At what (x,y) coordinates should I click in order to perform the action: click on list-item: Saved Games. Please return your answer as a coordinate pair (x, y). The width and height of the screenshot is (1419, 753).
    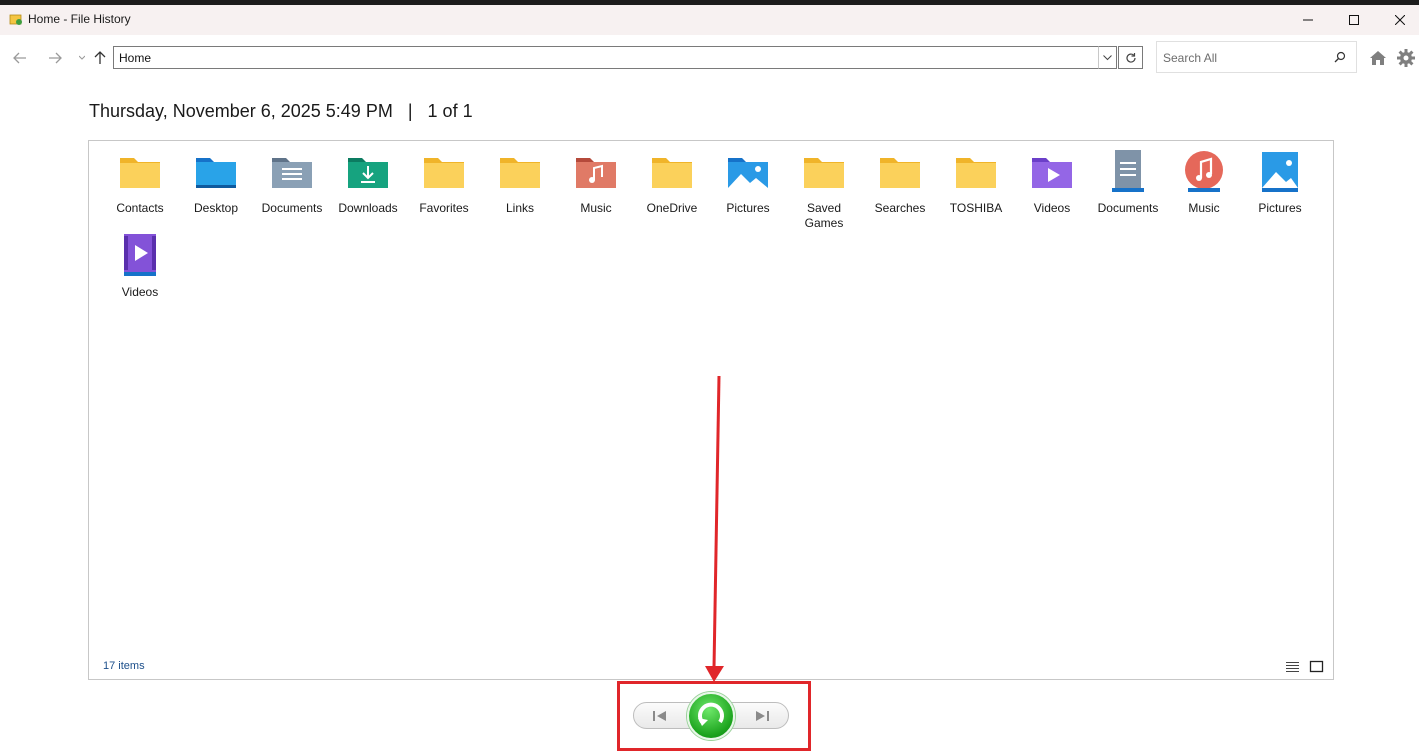
    Looking at the image, I should click on (824, 190).